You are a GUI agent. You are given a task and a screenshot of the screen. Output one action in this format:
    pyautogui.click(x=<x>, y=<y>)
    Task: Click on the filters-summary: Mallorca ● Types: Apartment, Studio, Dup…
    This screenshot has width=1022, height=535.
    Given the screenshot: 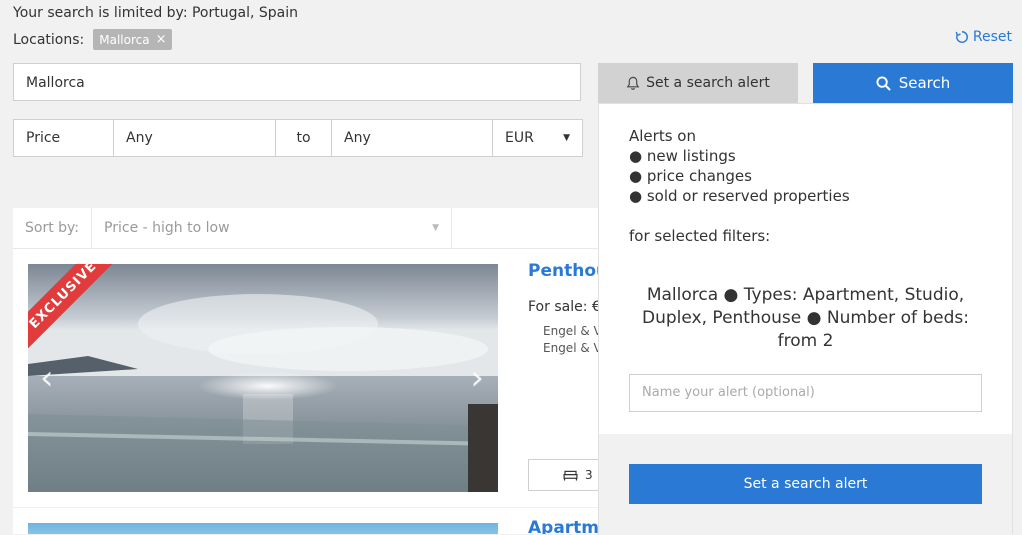 What is the action you would take?
    pyautogui.click(x=805, y=318)
    